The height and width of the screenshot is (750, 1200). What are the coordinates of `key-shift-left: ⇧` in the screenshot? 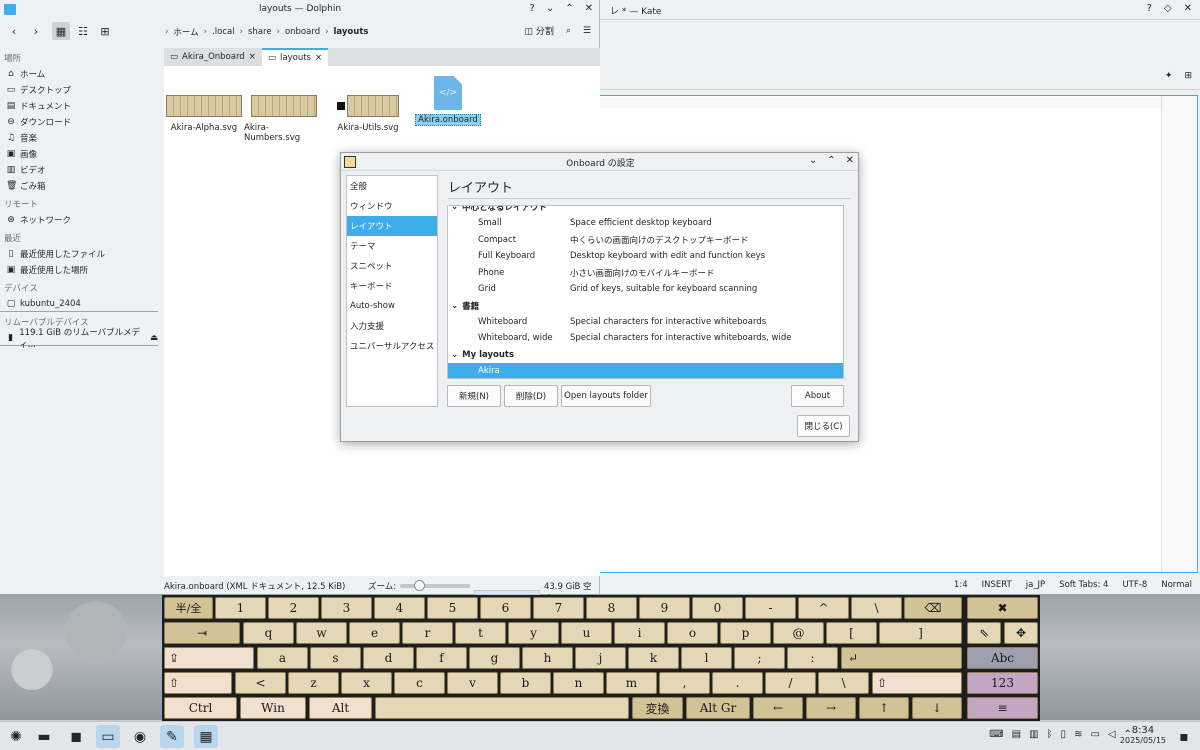 It's located at (198, 683).